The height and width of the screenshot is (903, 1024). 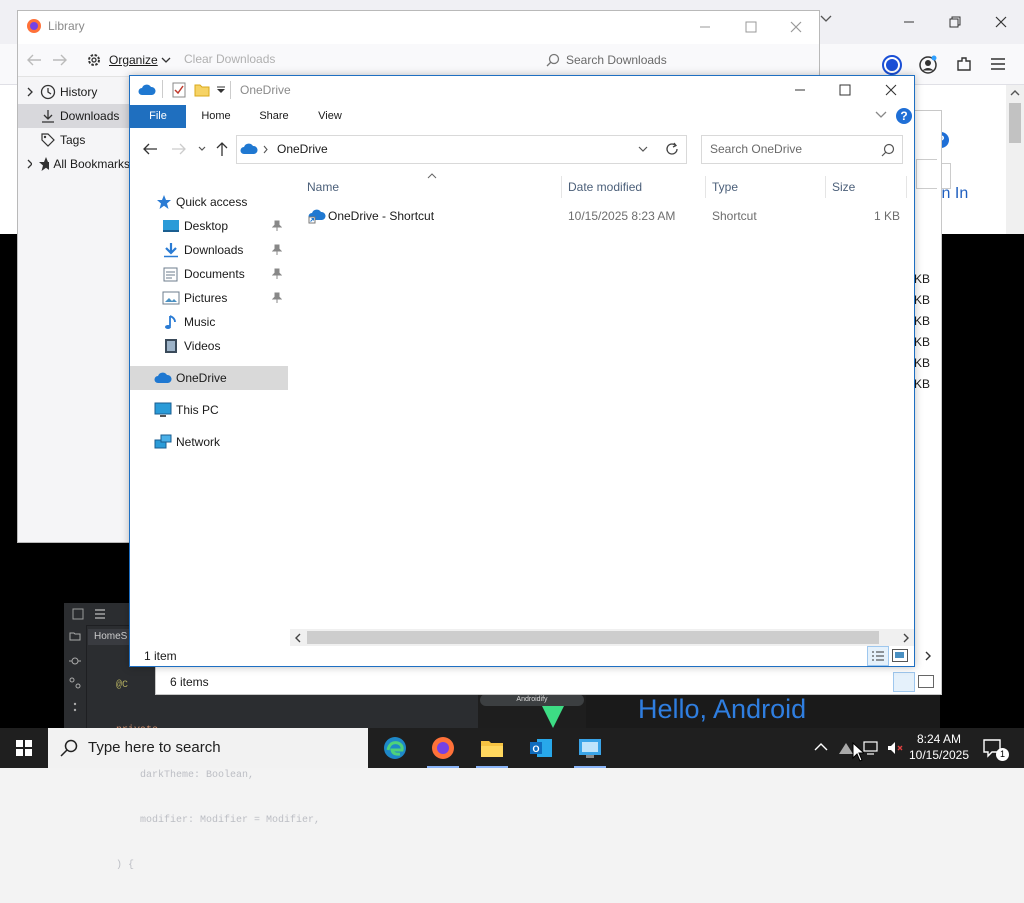 What do you see at coordinates (796, 27) in the screenshot?
I see `library-close-button` at bounding box center [796, 27].